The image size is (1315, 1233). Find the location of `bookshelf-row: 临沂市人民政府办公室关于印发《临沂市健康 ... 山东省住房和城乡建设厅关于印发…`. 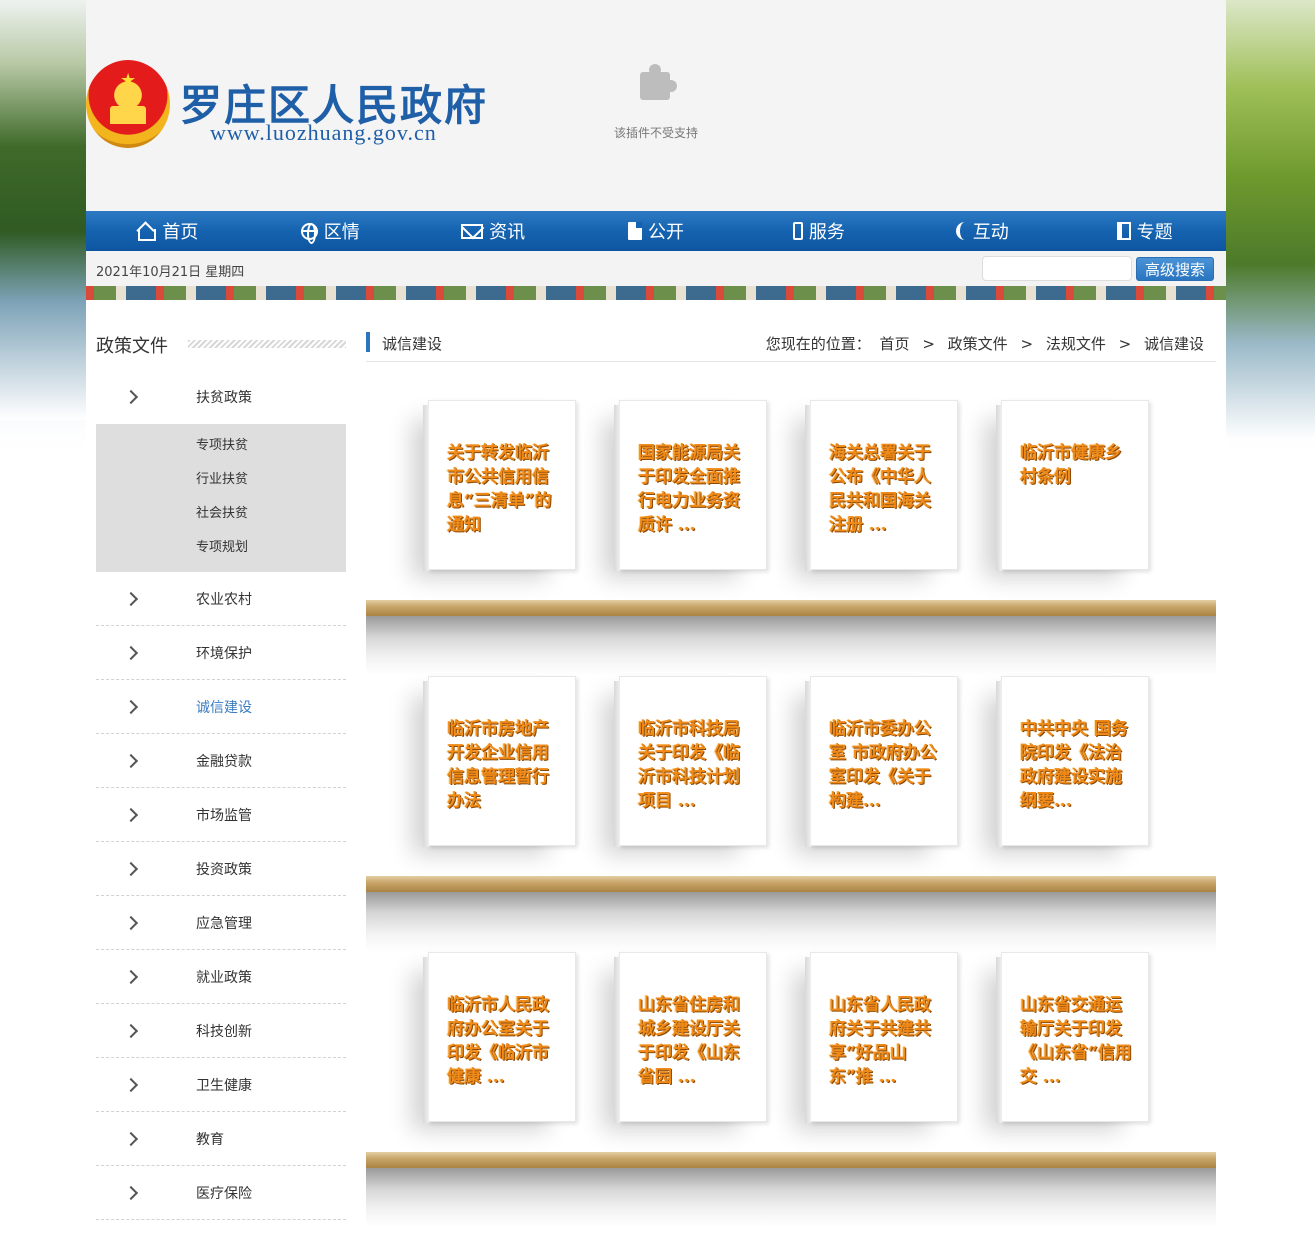

bookshelf-row: 临沂市人民政府办公室关于印发《临沂市健康 ... 山东省住房和城乡建设厅关于印发… is located at coordinates (791, 1090).